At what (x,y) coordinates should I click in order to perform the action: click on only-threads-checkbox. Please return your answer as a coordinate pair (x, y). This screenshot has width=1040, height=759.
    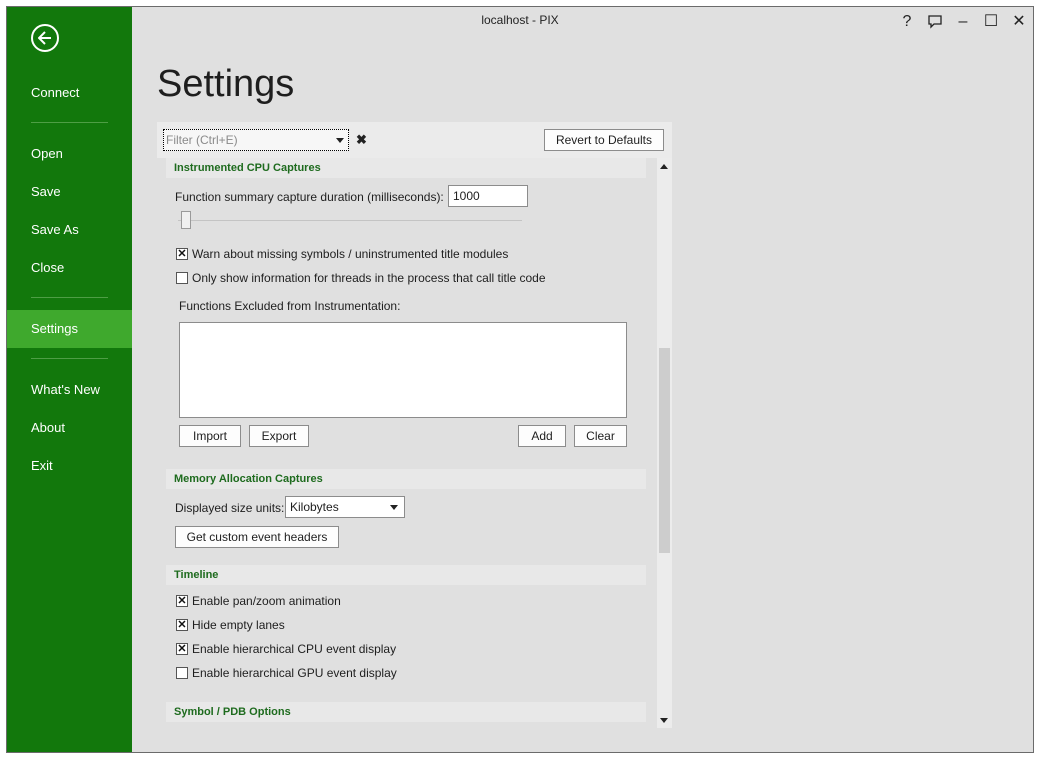
    Looking at the image, I should click on (182, 278).